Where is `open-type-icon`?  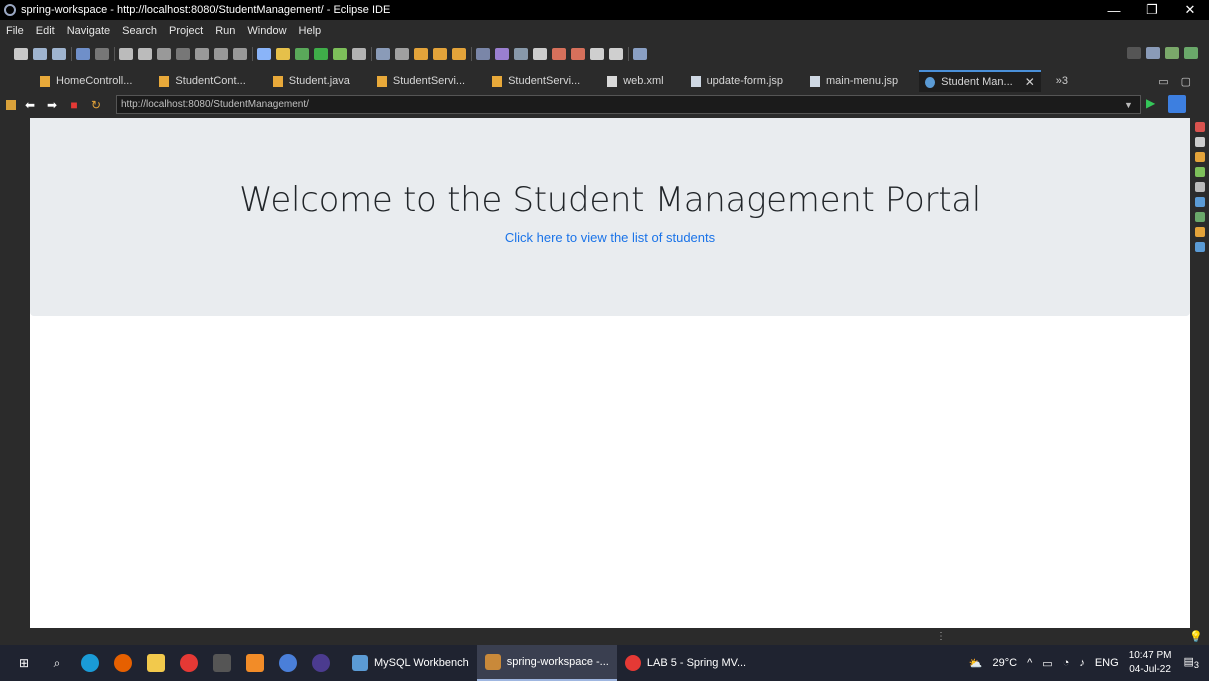 open-type-icon is located at coordinates (264, 54).